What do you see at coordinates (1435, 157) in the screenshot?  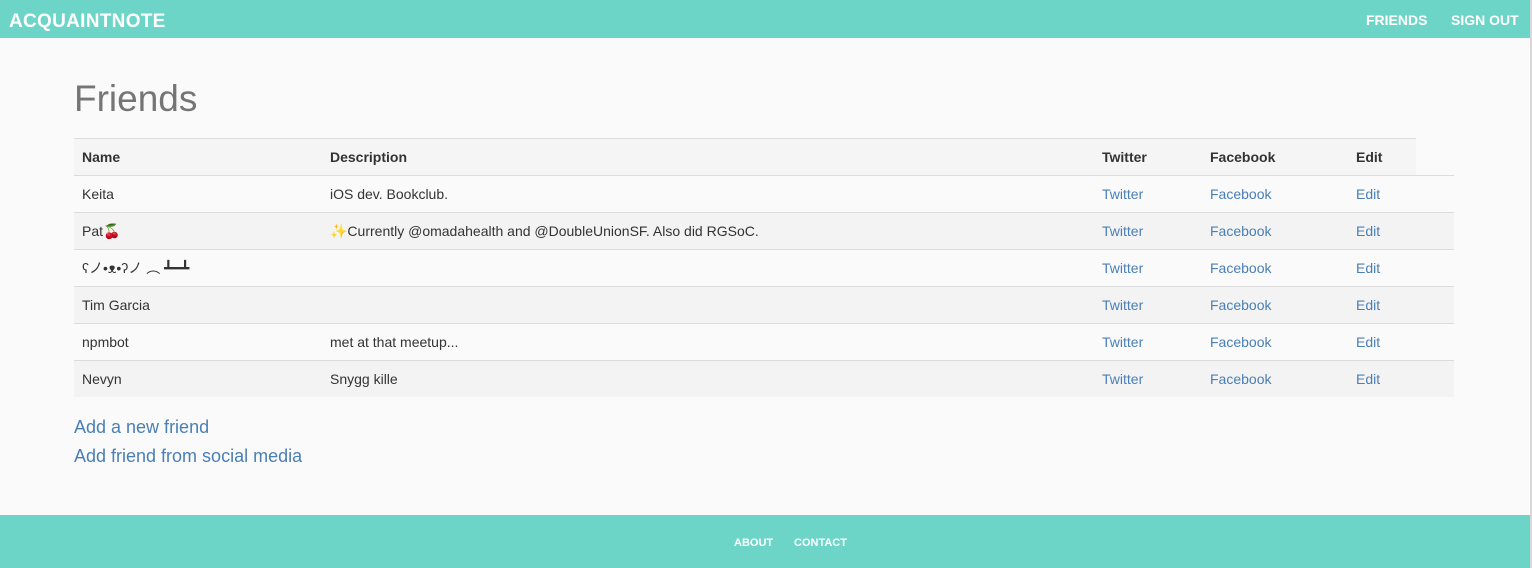 I see `header-spacer` at bounding box center [1435, 157].